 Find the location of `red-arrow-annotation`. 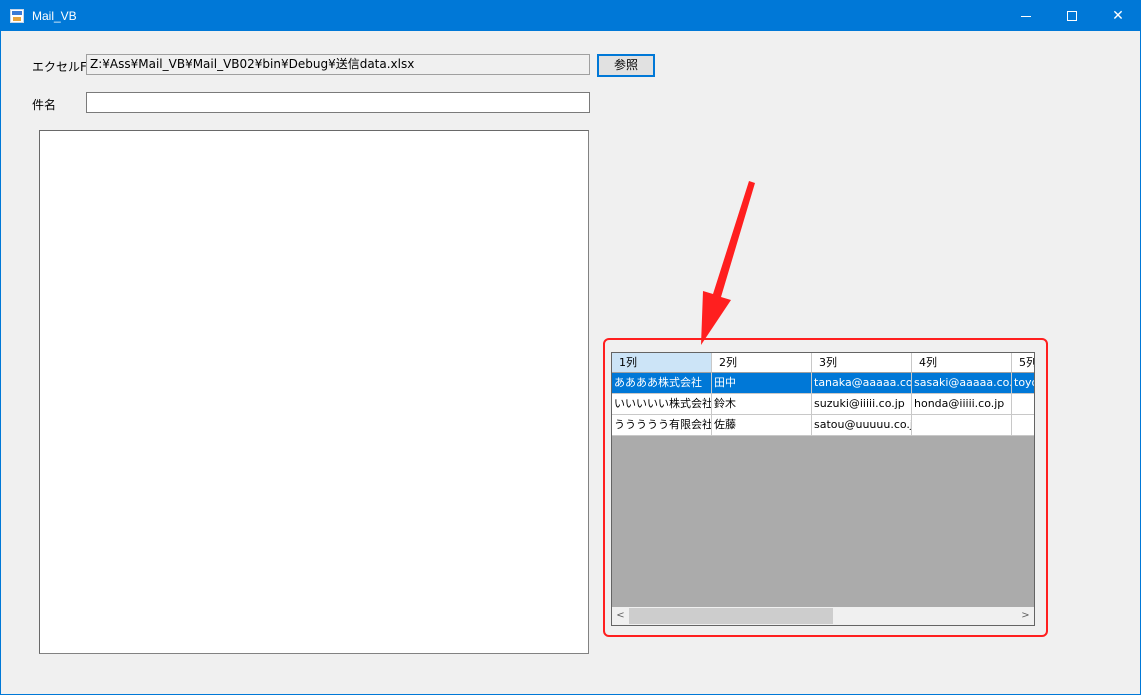

red-arrow-annotation is located at coordinates (728, 263).